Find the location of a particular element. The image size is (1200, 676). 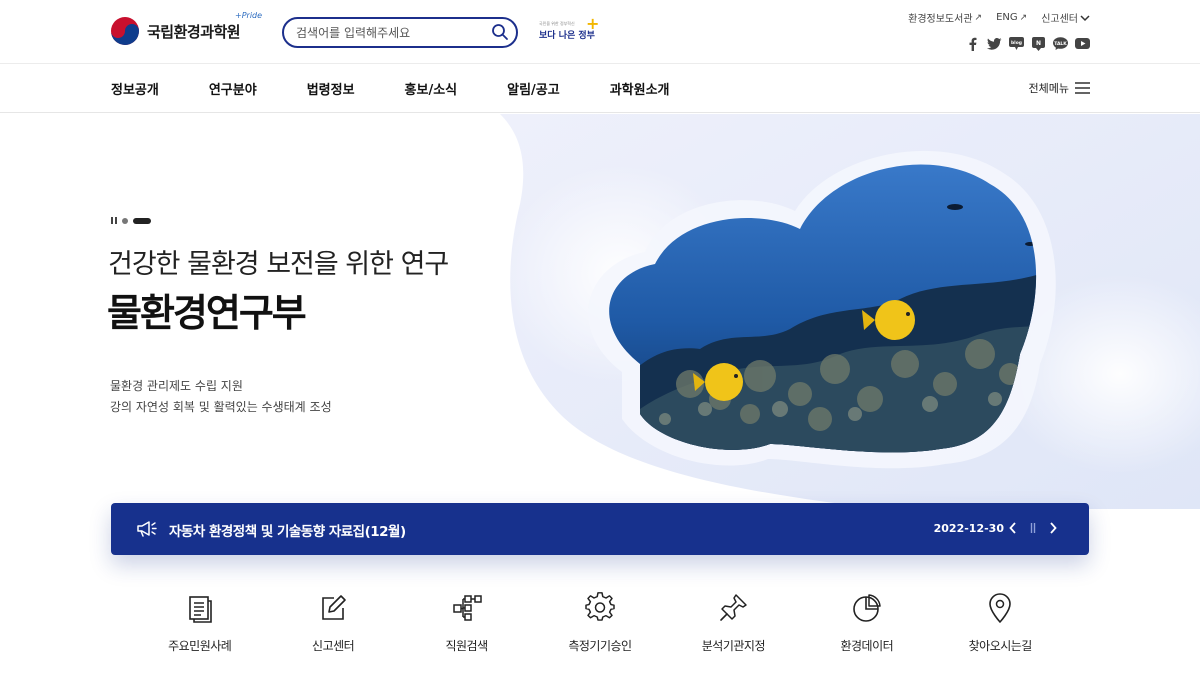

quick-item-device-approval: 측정기기승인 is located at coordinates (599, 627).